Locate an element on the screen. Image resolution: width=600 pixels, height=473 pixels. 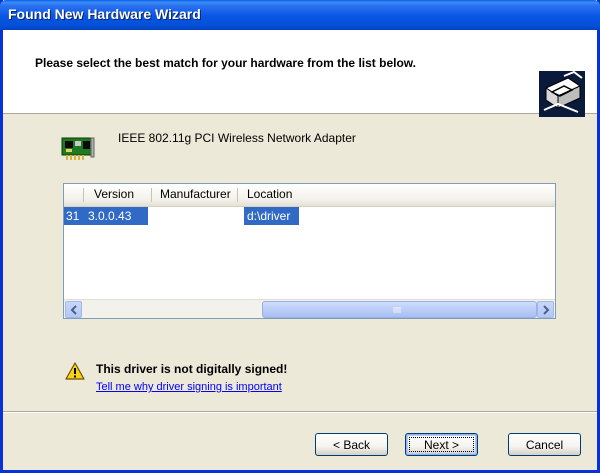
warning-title: This driver is not digitally signed! is located at coordinates (192, 369).